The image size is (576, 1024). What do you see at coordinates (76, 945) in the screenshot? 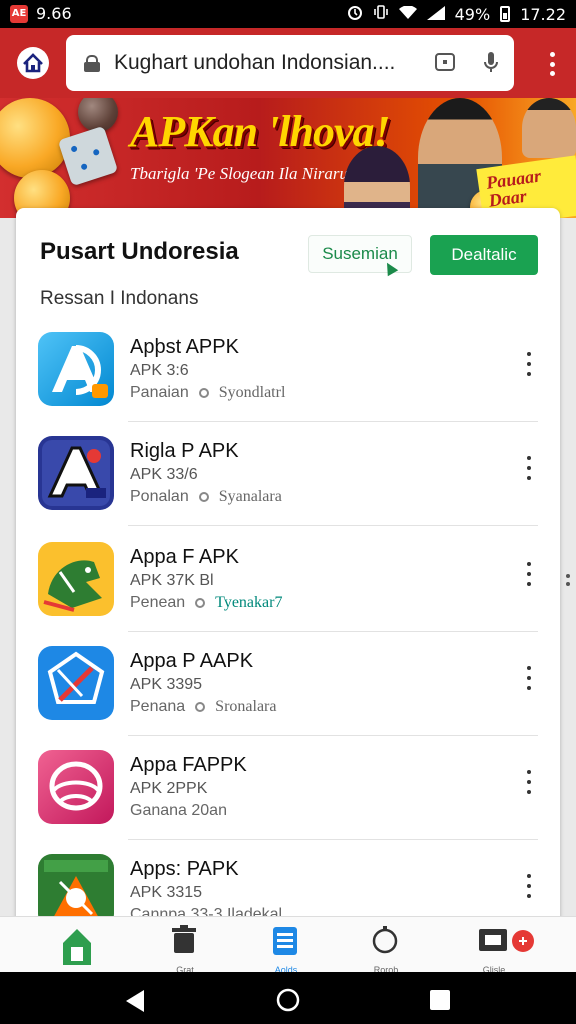
I see `nav-home` at bounding box center [76, 945].